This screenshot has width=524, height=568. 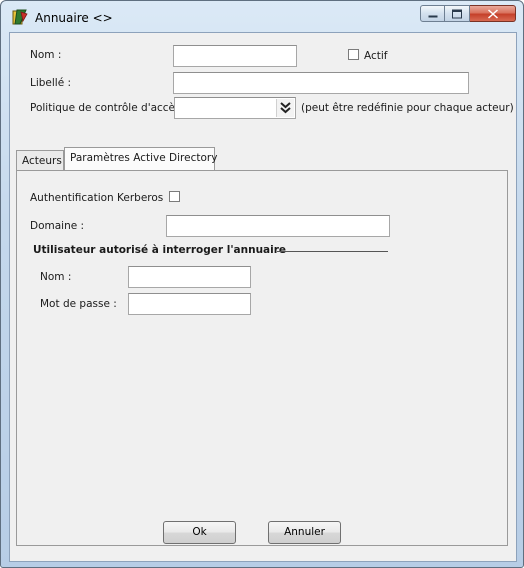 I want to click on tab-acteurs: Acteurs, so click(x=40, y=161).